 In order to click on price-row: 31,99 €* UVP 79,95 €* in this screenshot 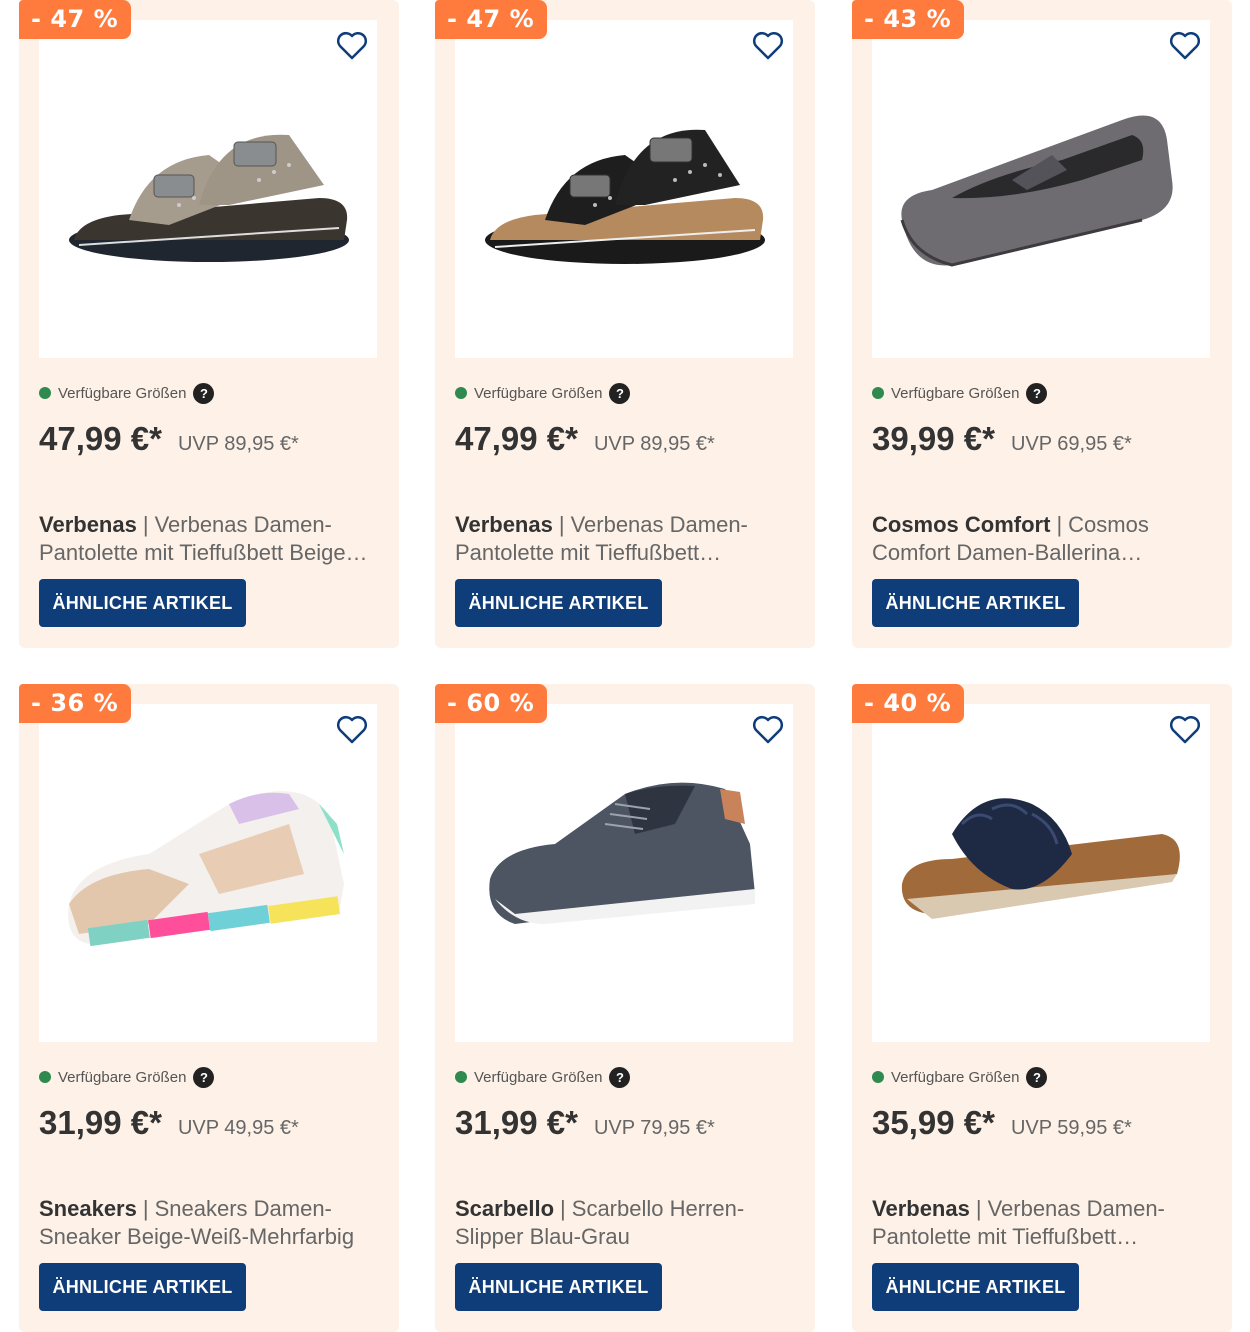, I will do `click(585, 1123)`.